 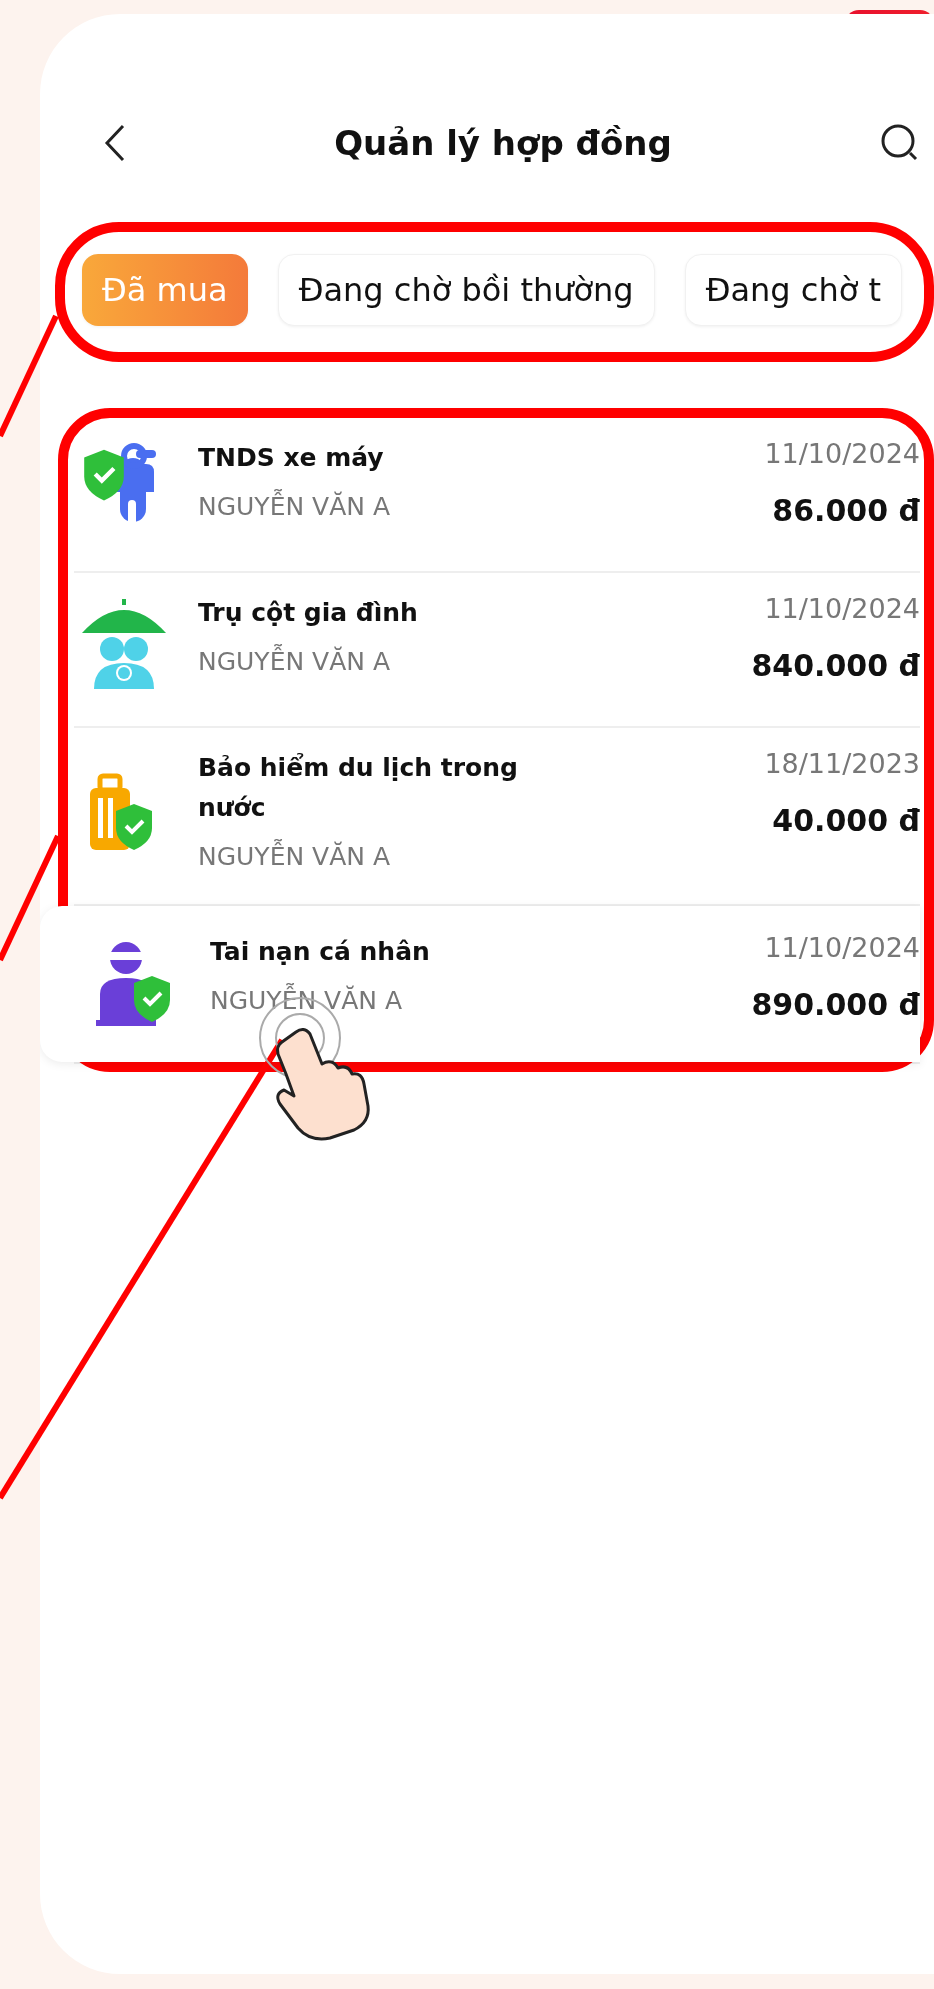 I want to click on back-icon, so click(x=115, y=143).